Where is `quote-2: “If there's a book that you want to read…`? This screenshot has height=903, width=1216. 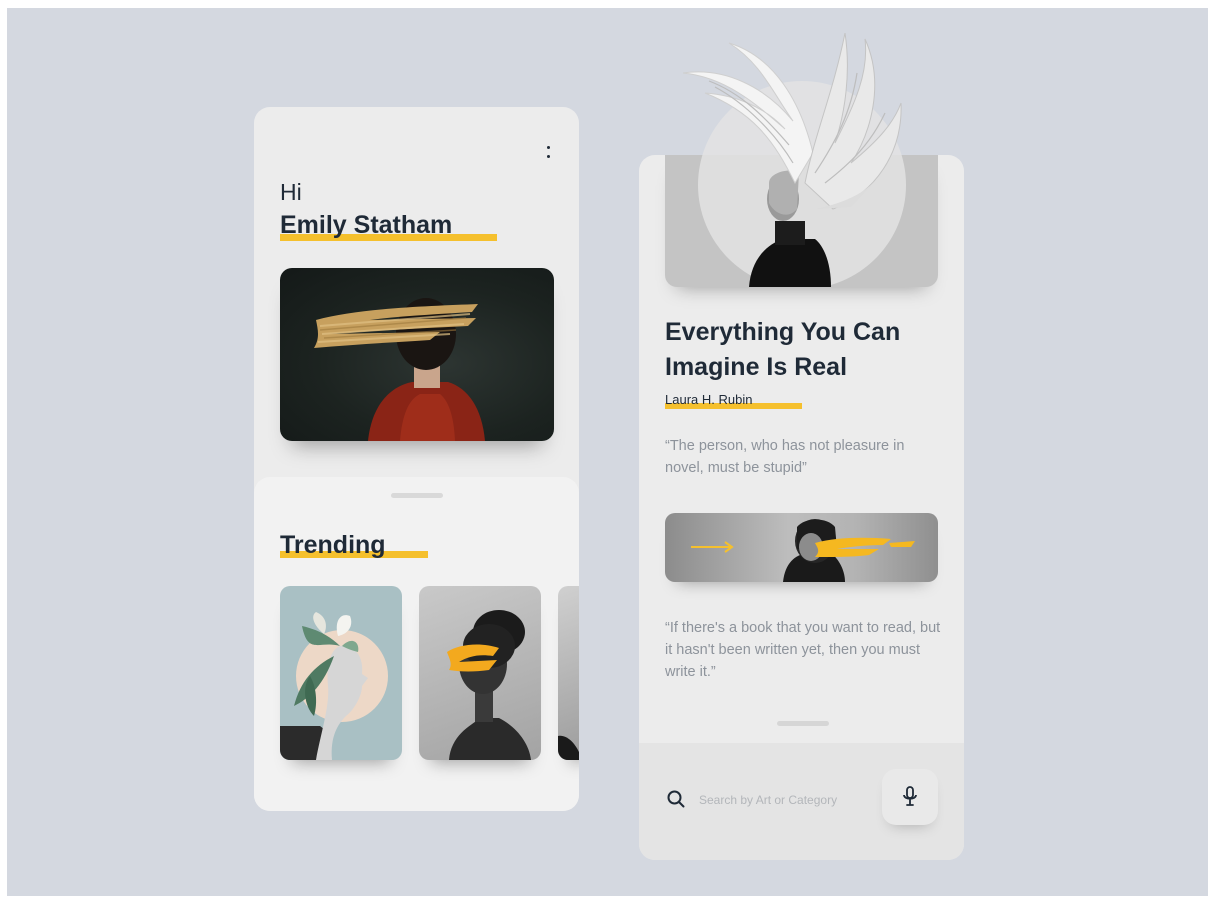 quote-2: “If there's a book that you want to read… is located at coordinates (803, 650).